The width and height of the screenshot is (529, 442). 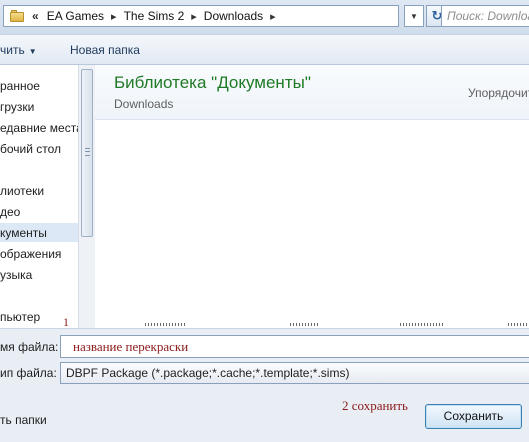 What do you see at coordinates (23, 420) in the screenshot?
I see `hide-folders-toggle: ть папки` at bounding box center [23, 420].